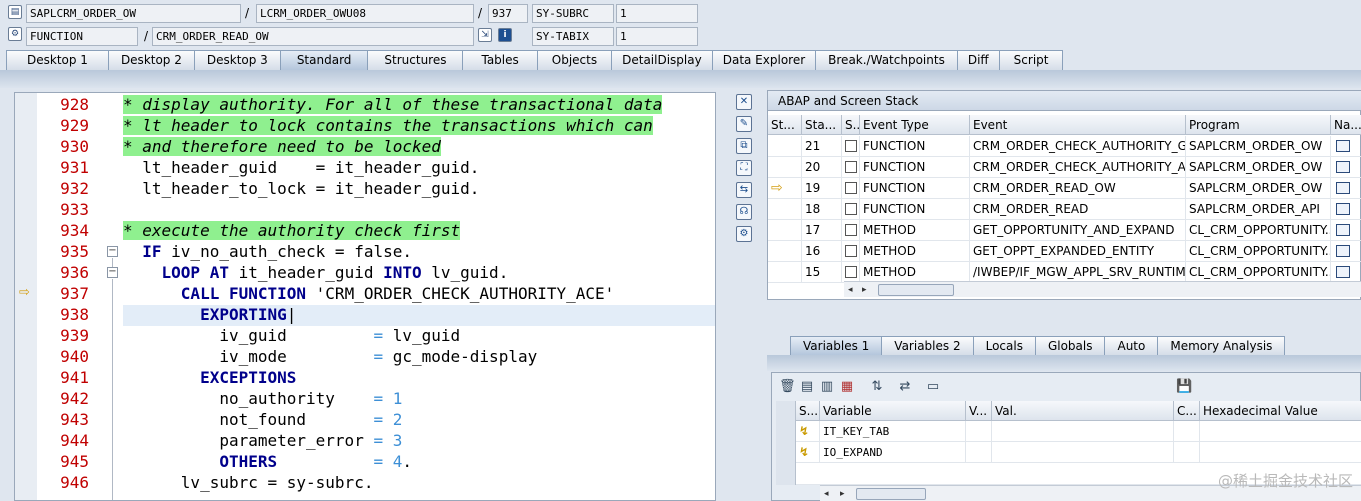 The height and width of the screenshot is (501, 1361). What do you see at coordinates (744, 190) in the screenshot?
I see `swap-tools-icon: ⇆` at bounding box center [744, 190].